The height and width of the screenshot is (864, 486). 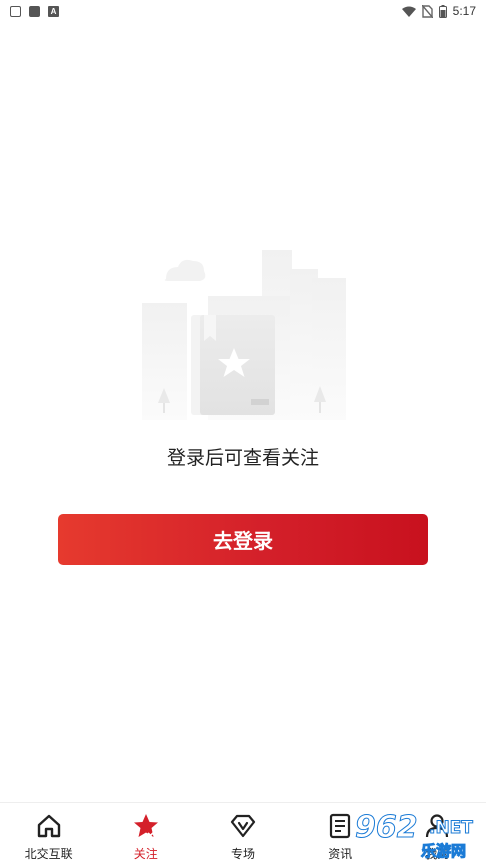 What do you see at coordinates (244, 335) in the screenshot?
I see `empty-follow-illustration` at bounding box center [244, 335].